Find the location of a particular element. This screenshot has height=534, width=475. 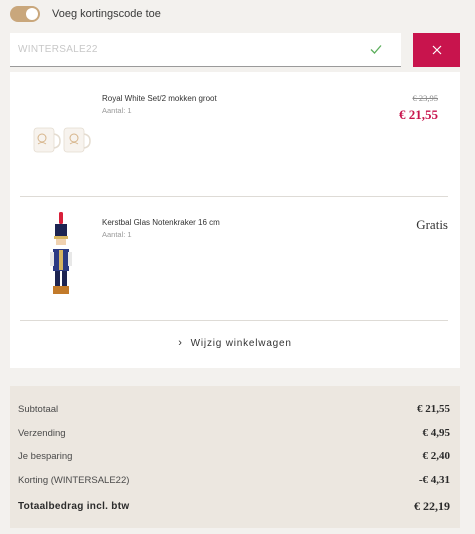

toggle-knob is located at coordinates (32, 14).